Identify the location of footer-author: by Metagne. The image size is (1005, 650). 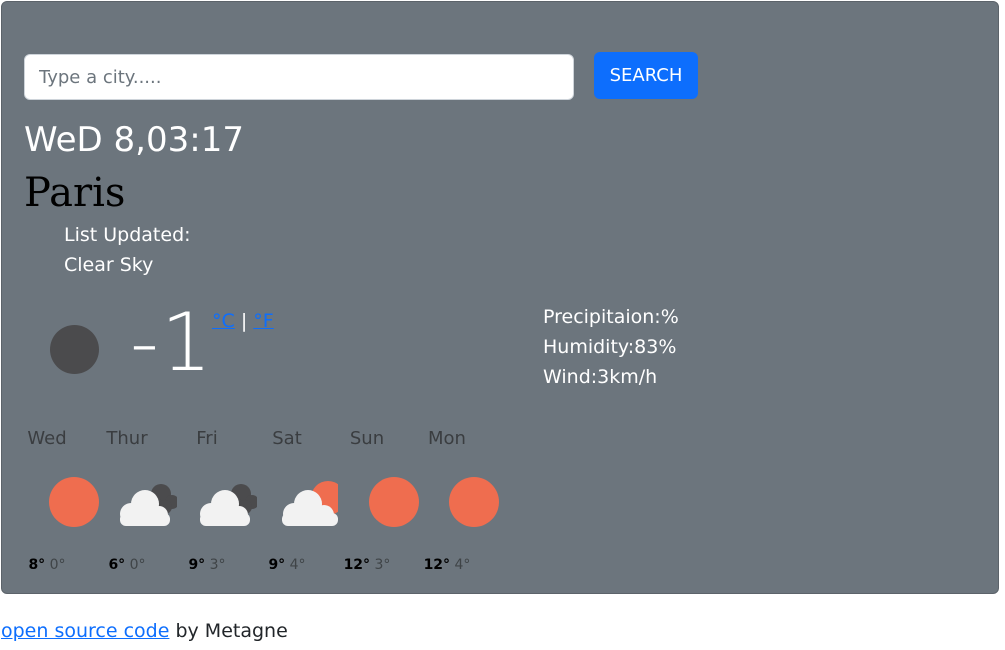
(228, 631).